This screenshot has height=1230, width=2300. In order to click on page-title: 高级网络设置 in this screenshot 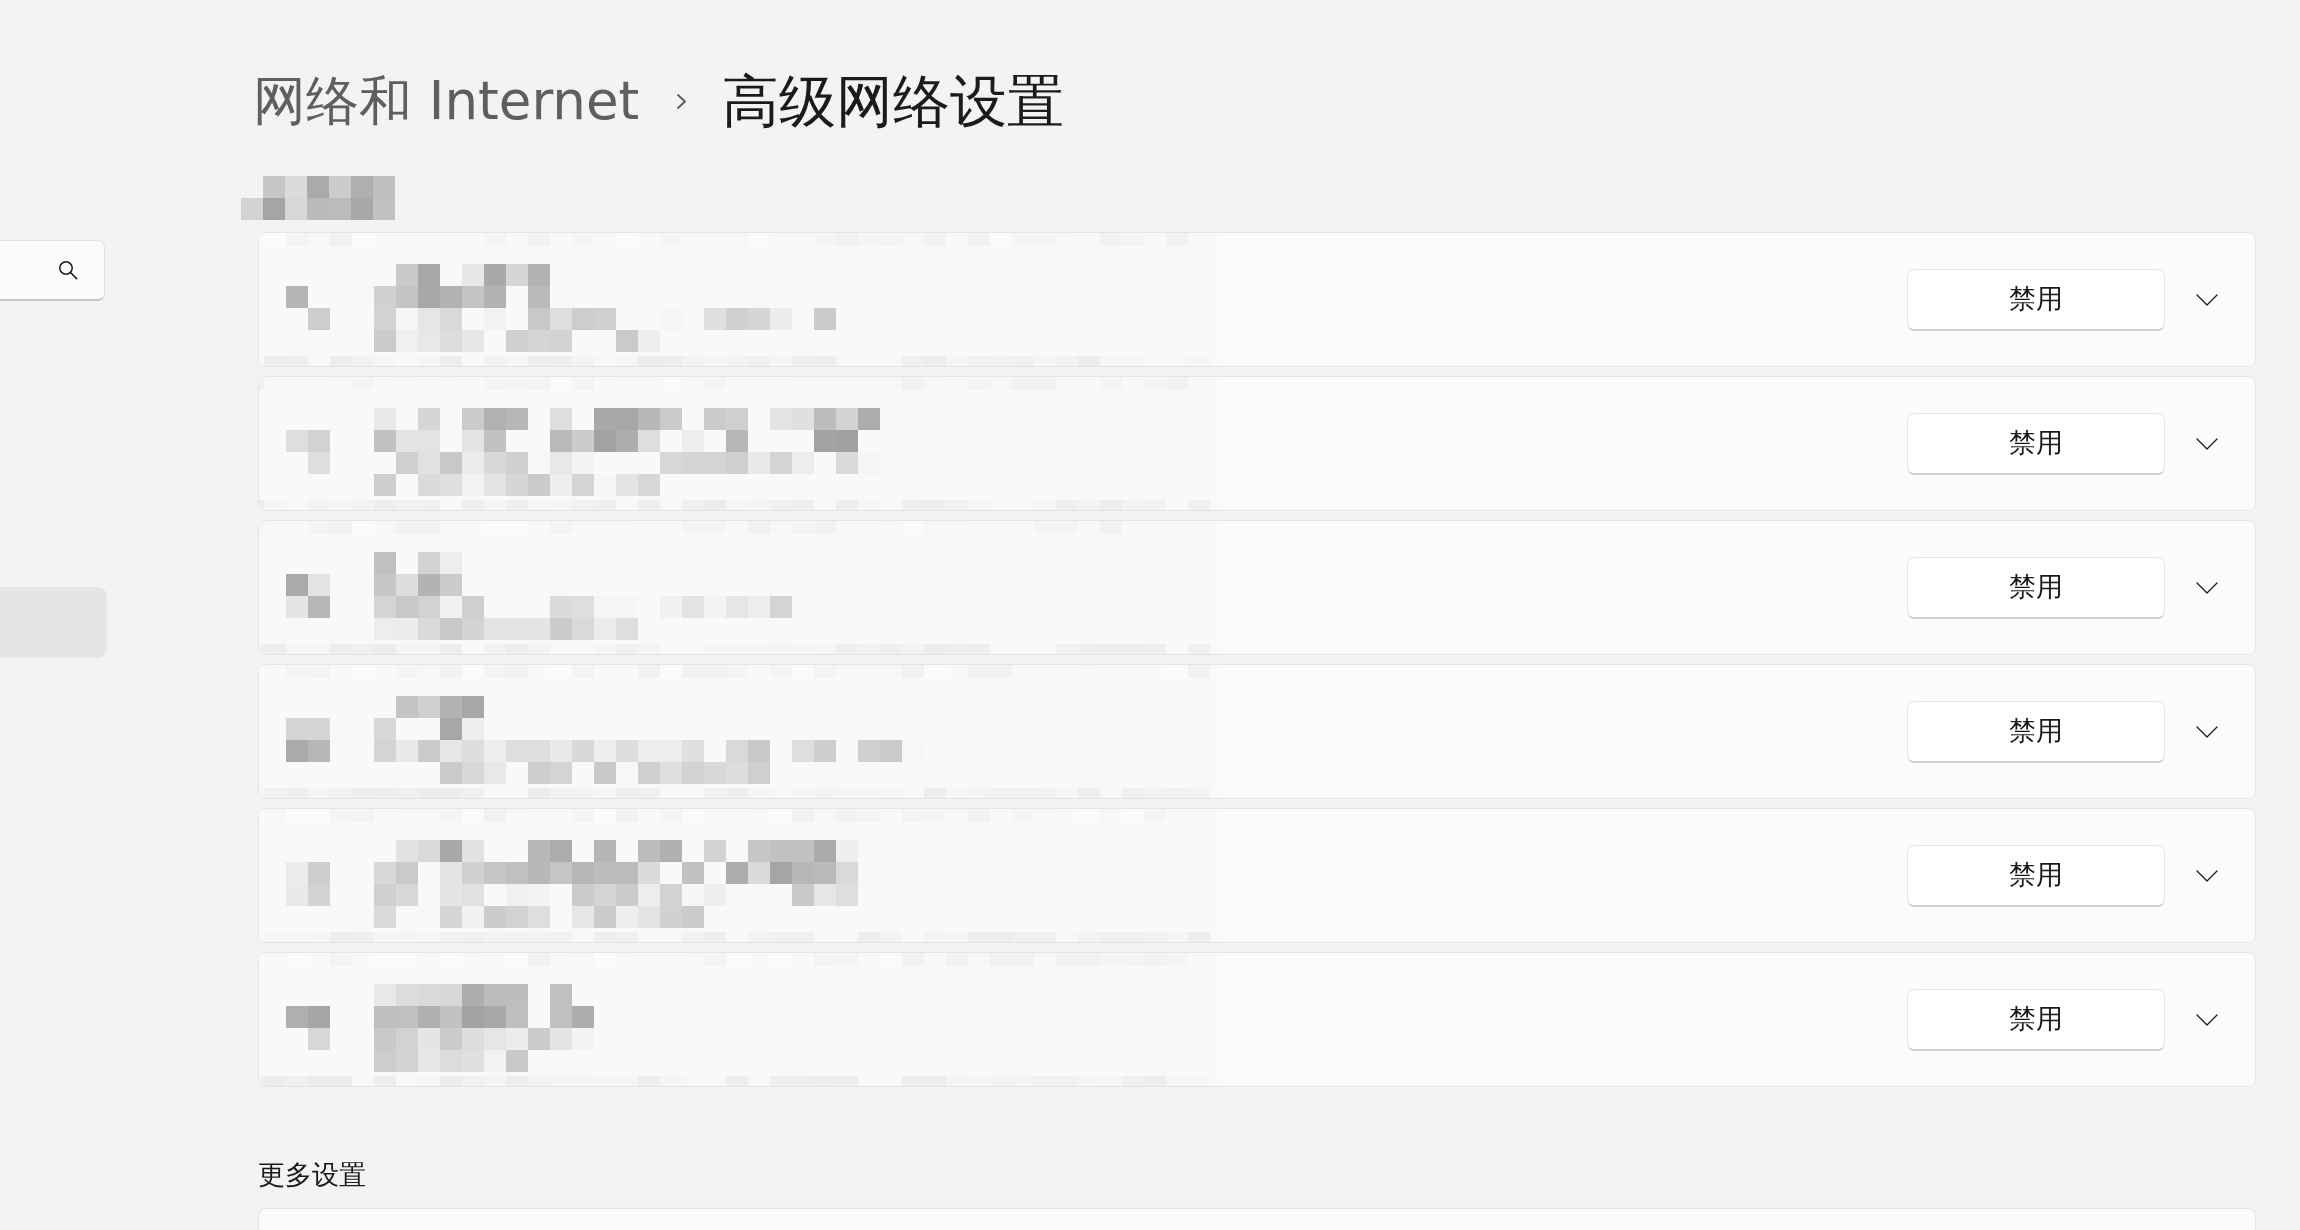, I will do `click(893, 101)`.